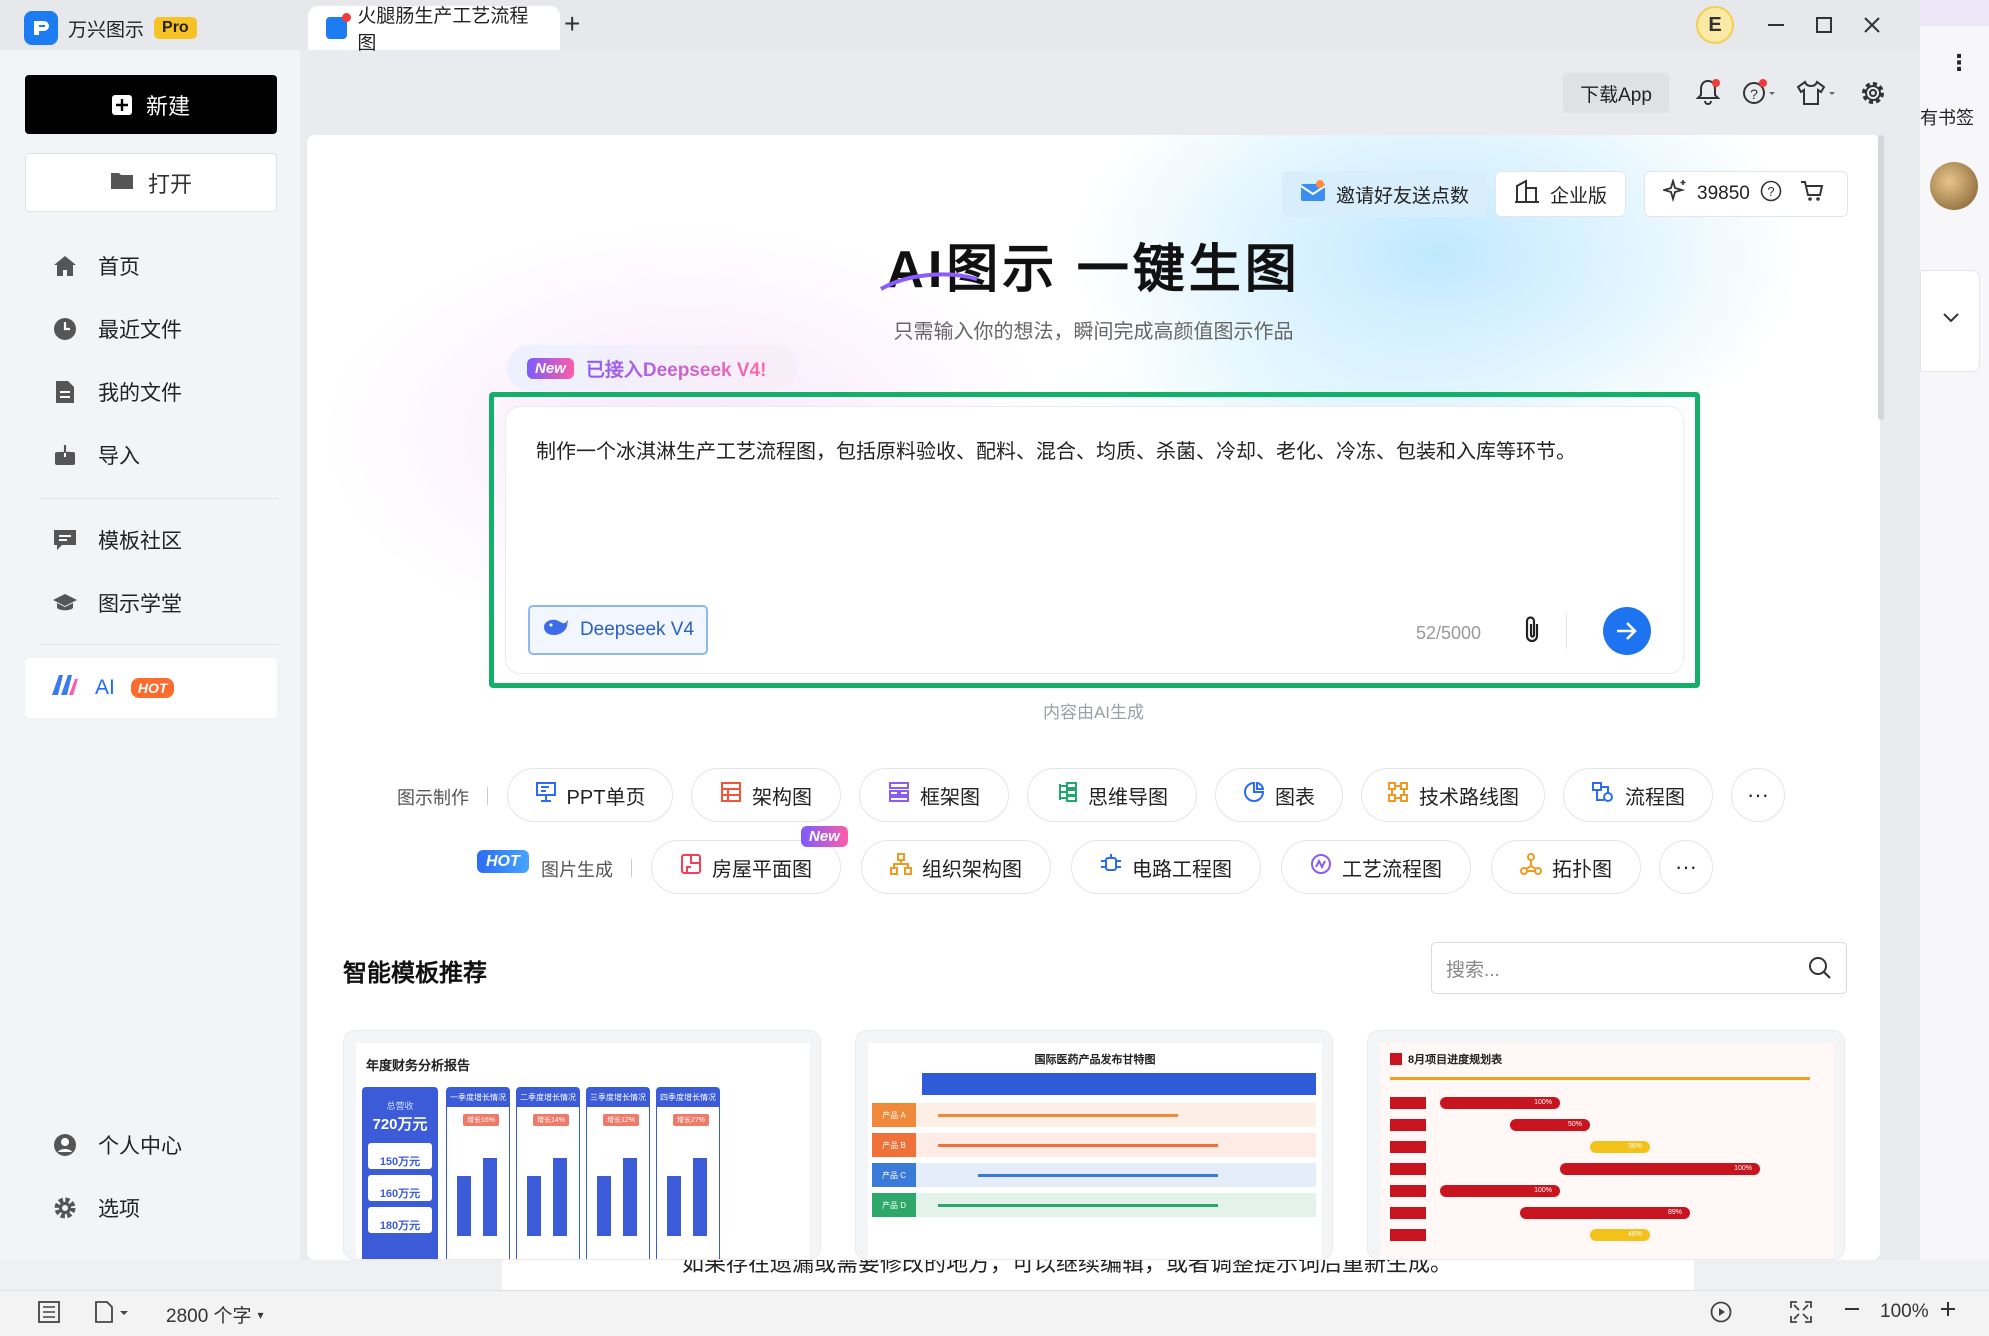 Image resolution: width=1989 pixels, height=1336 pixels. What do you see at coordinates (1873, 95) in the screenshot?
I see `settings-gear-icon` at bounding box center [1873, 95].